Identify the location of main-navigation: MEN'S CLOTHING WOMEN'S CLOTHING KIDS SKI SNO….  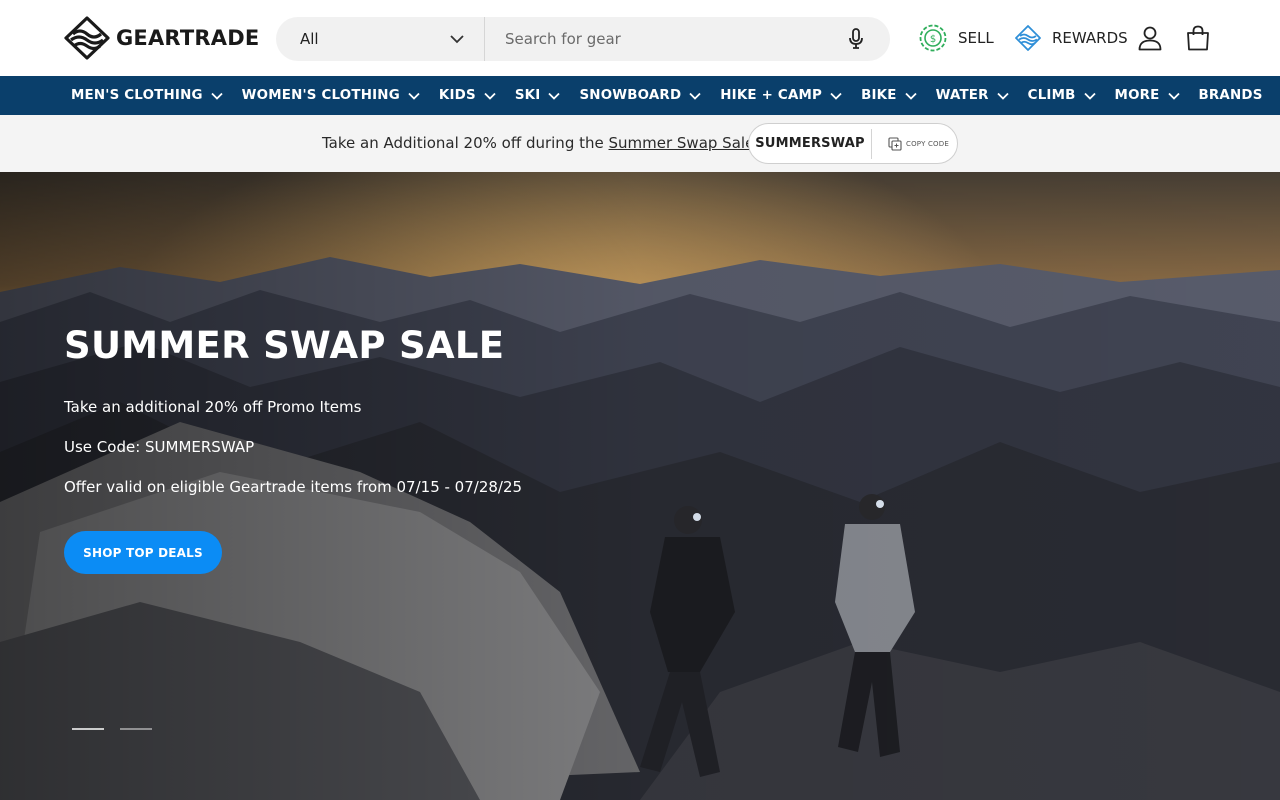
(640, 95).